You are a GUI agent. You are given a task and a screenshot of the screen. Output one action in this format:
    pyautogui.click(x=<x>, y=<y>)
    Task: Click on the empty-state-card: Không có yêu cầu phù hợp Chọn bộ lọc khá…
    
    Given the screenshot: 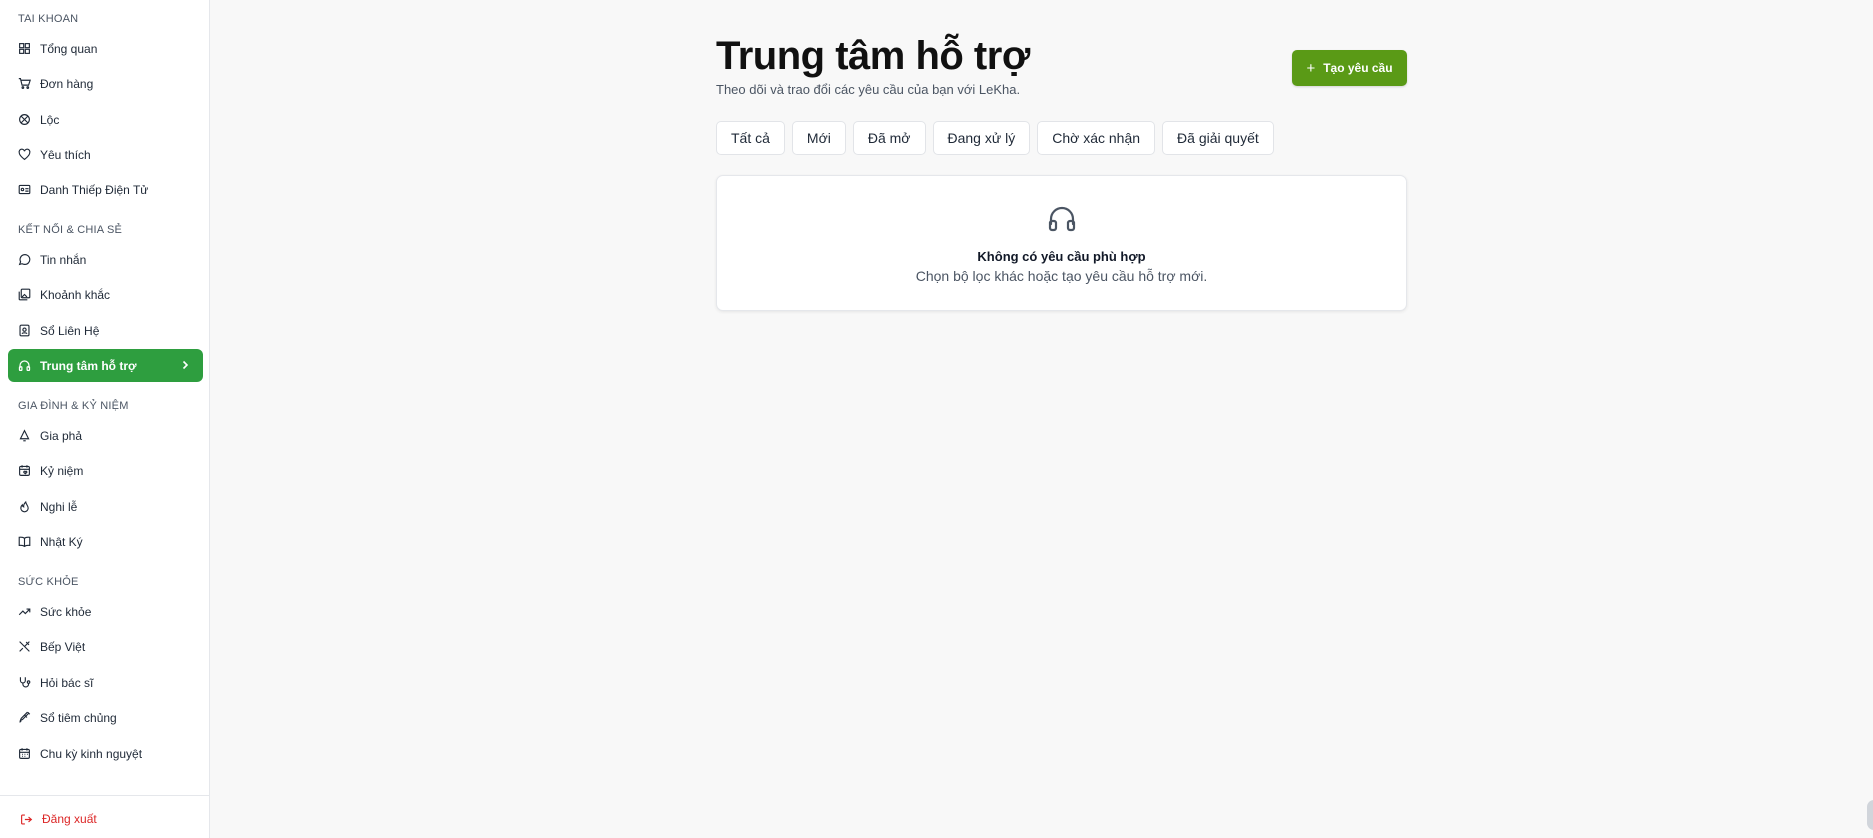 What is the action you would take?
    pyautogui.click(x=1061, y=243)
    